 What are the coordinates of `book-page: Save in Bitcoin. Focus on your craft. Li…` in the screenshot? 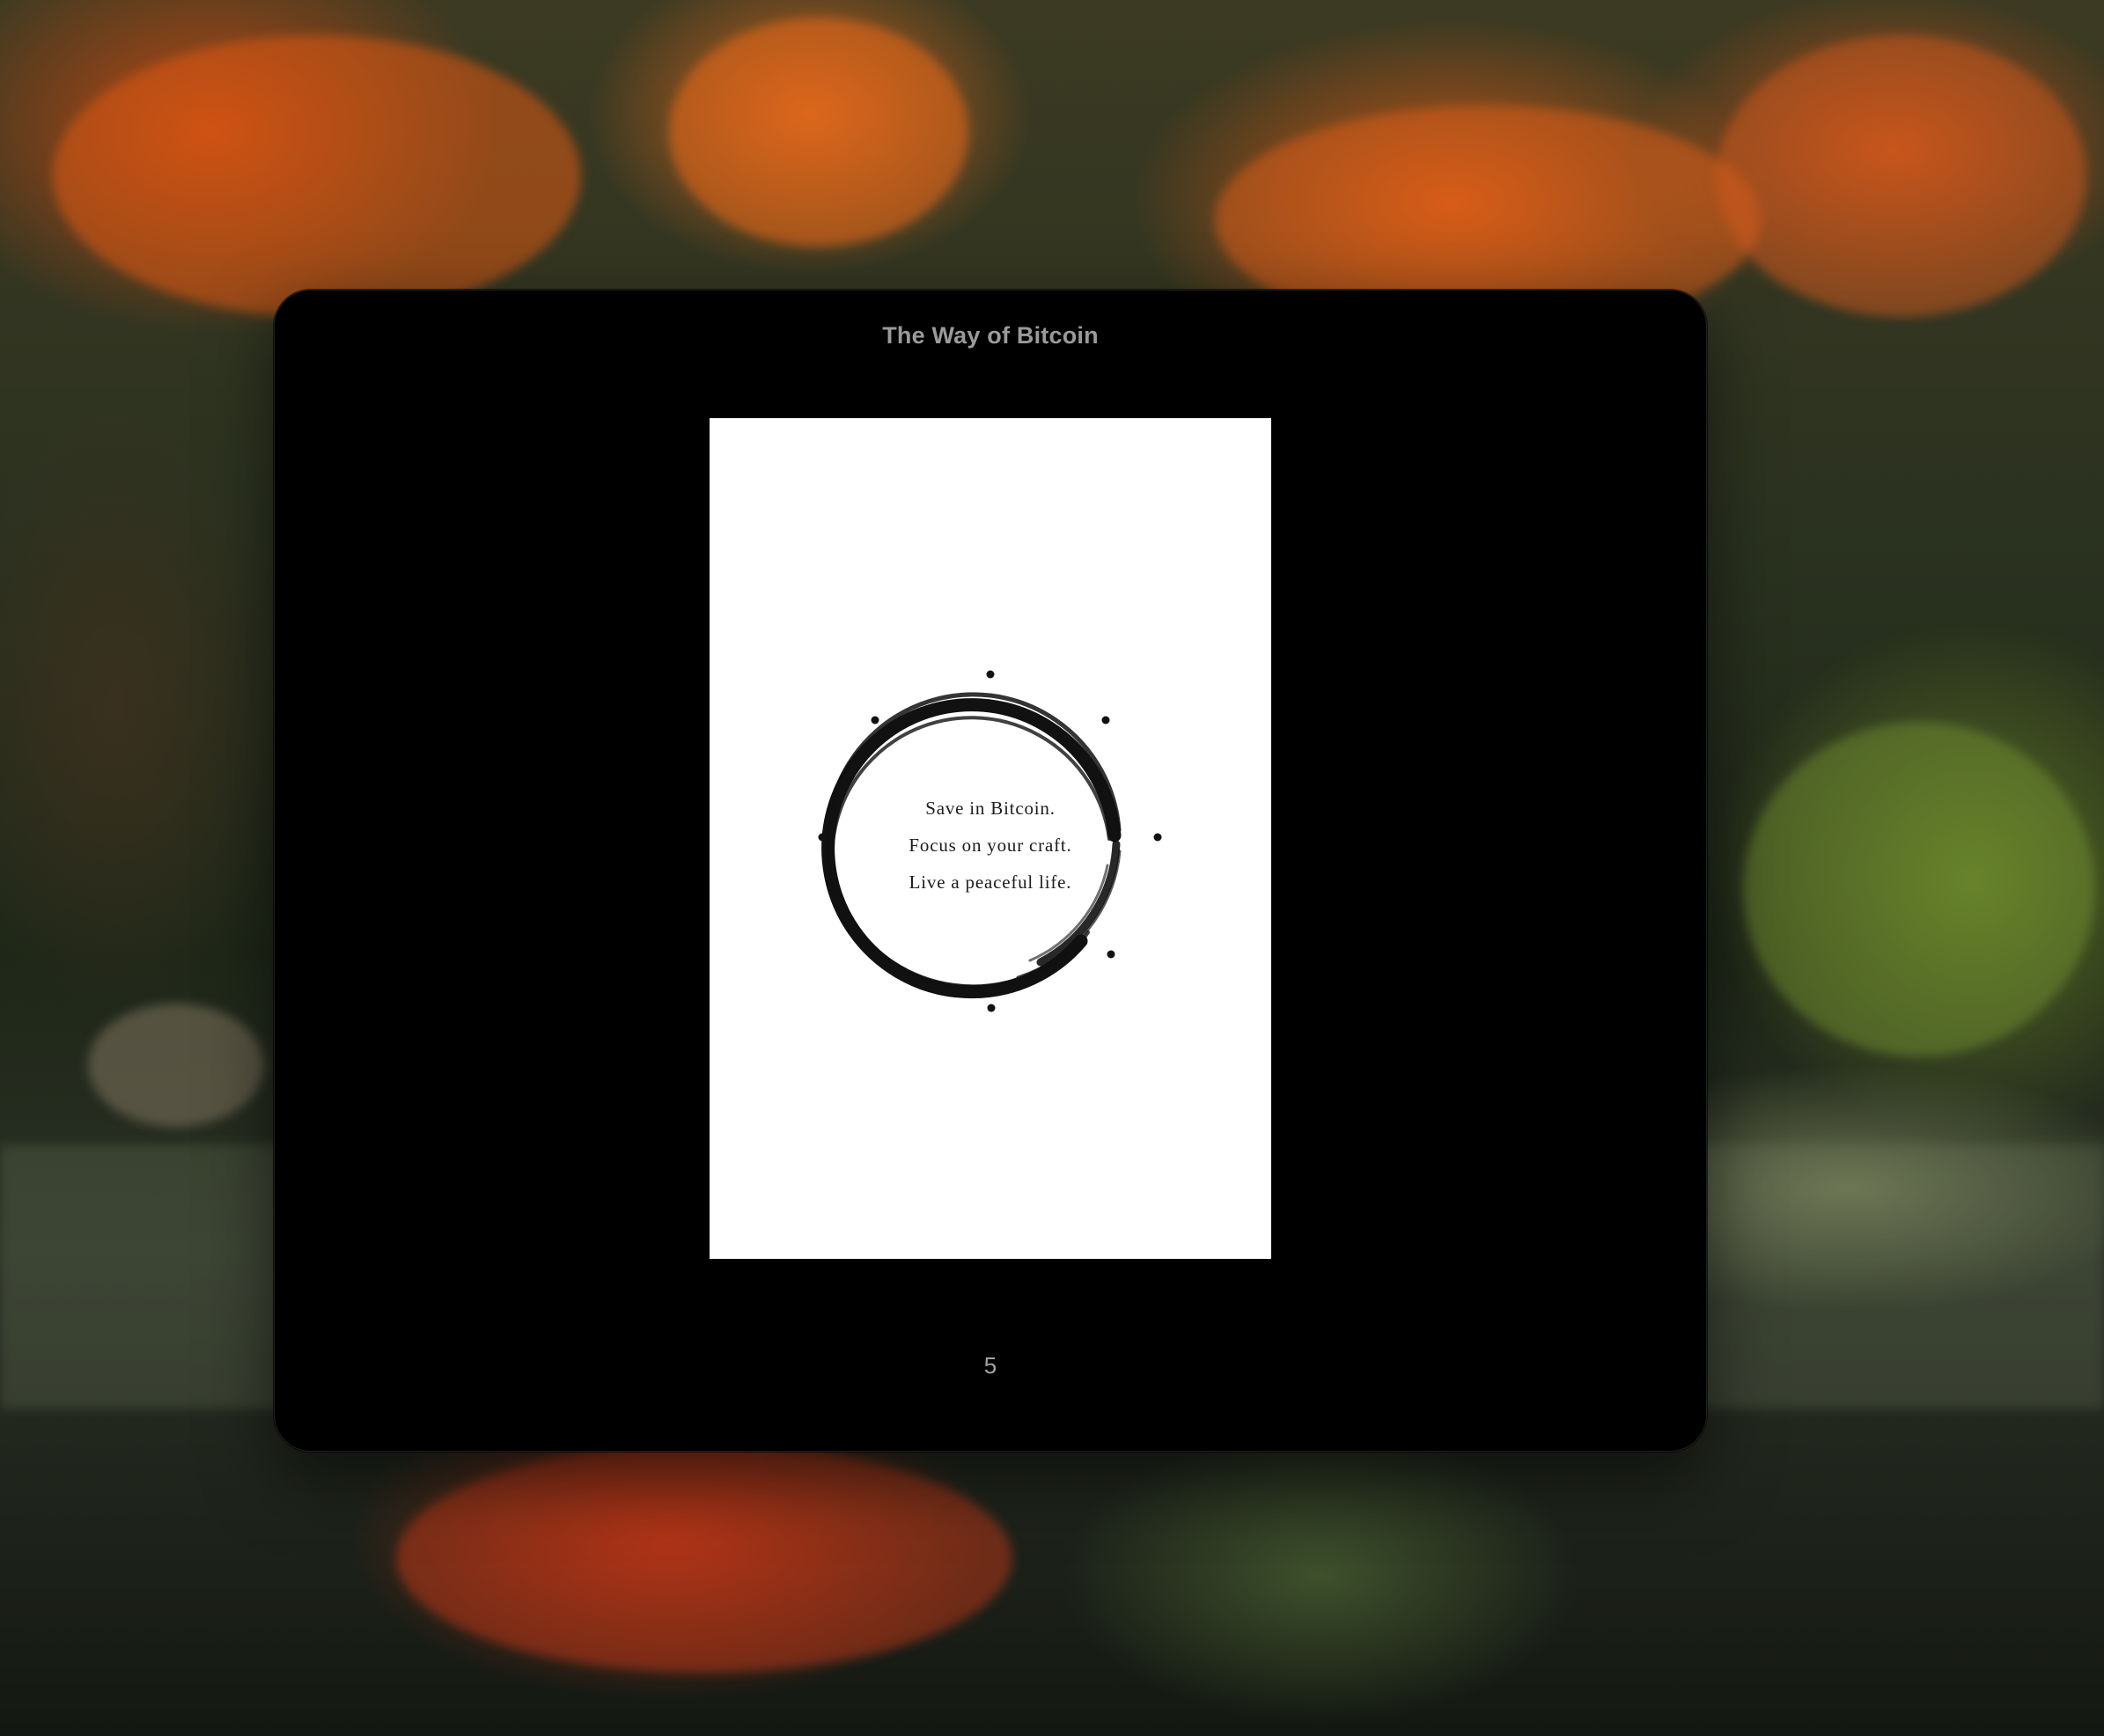 It's located at (990, 838).